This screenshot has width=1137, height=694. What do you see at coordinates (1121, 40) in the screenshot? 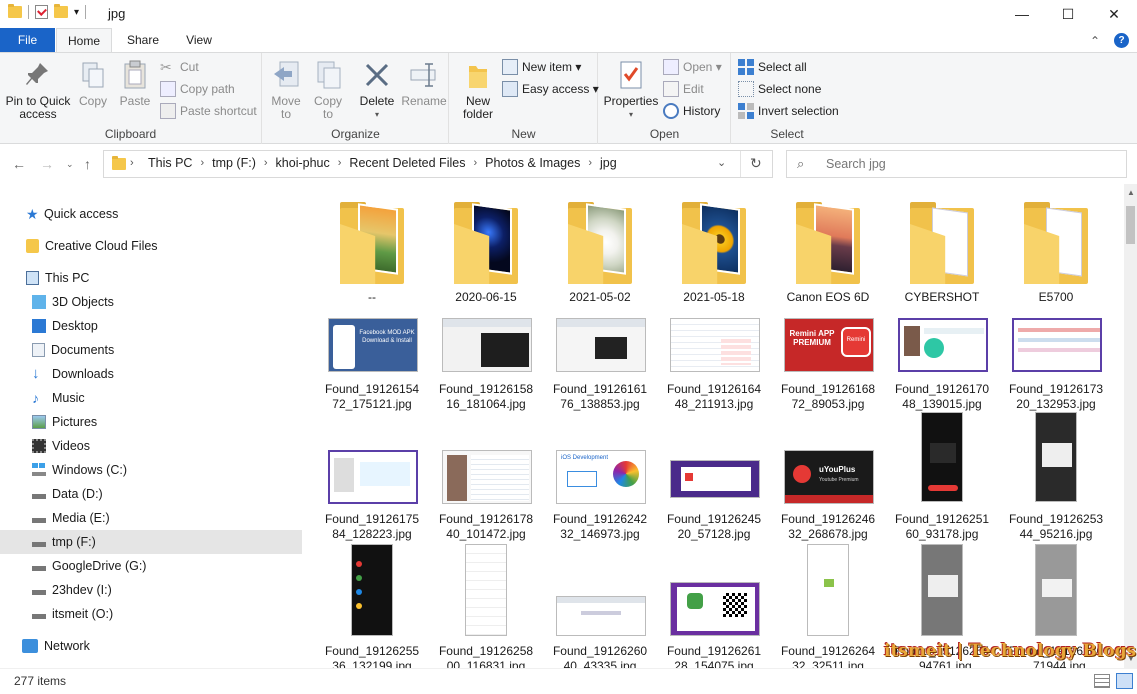
I see `help-icon: ?` at bounding box center [1121, 40].